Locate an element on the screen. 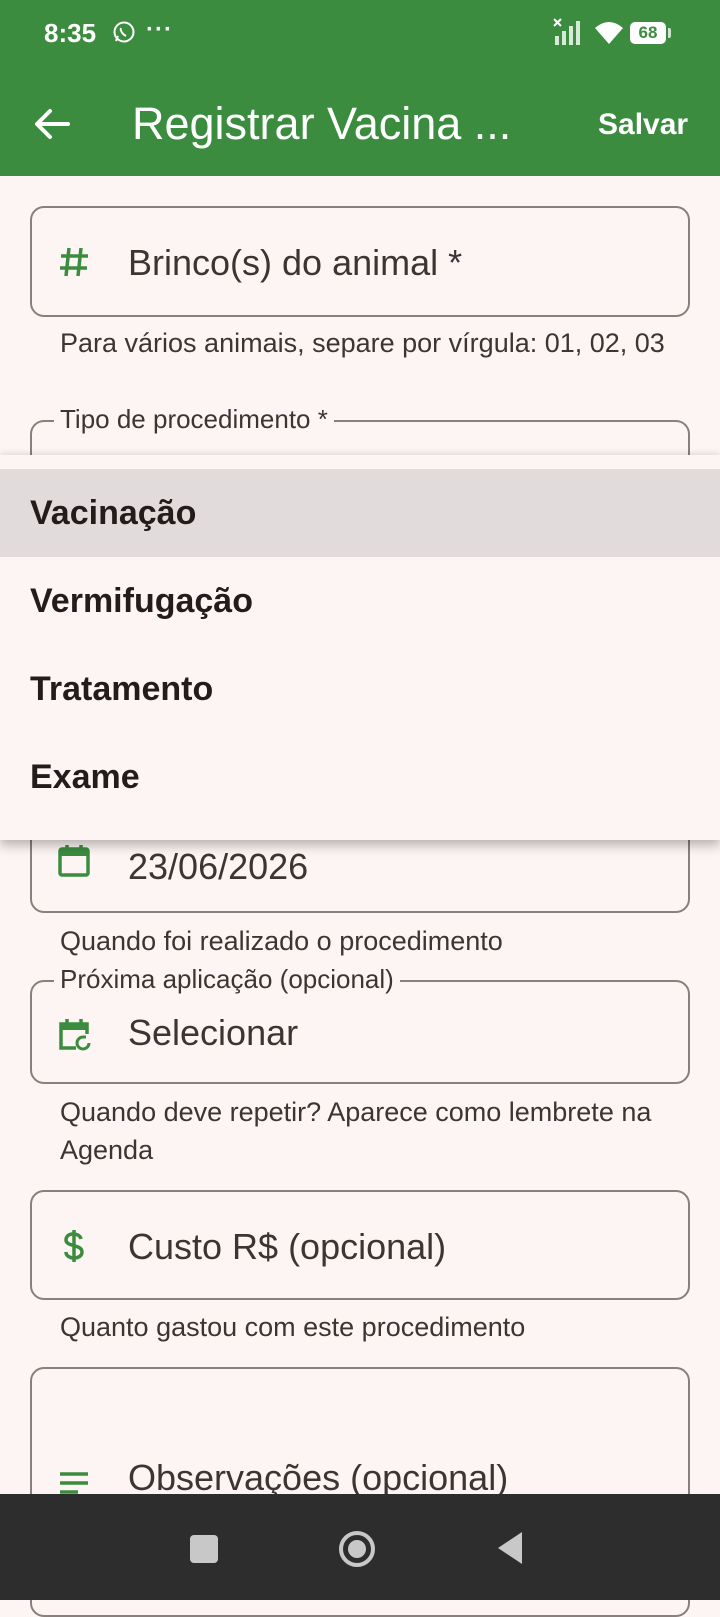 Image resolution: width=720 pixels, height=1617 pixels. next-application-label: Próxima aplicação (opcional) is located at coordinates (227, 979).